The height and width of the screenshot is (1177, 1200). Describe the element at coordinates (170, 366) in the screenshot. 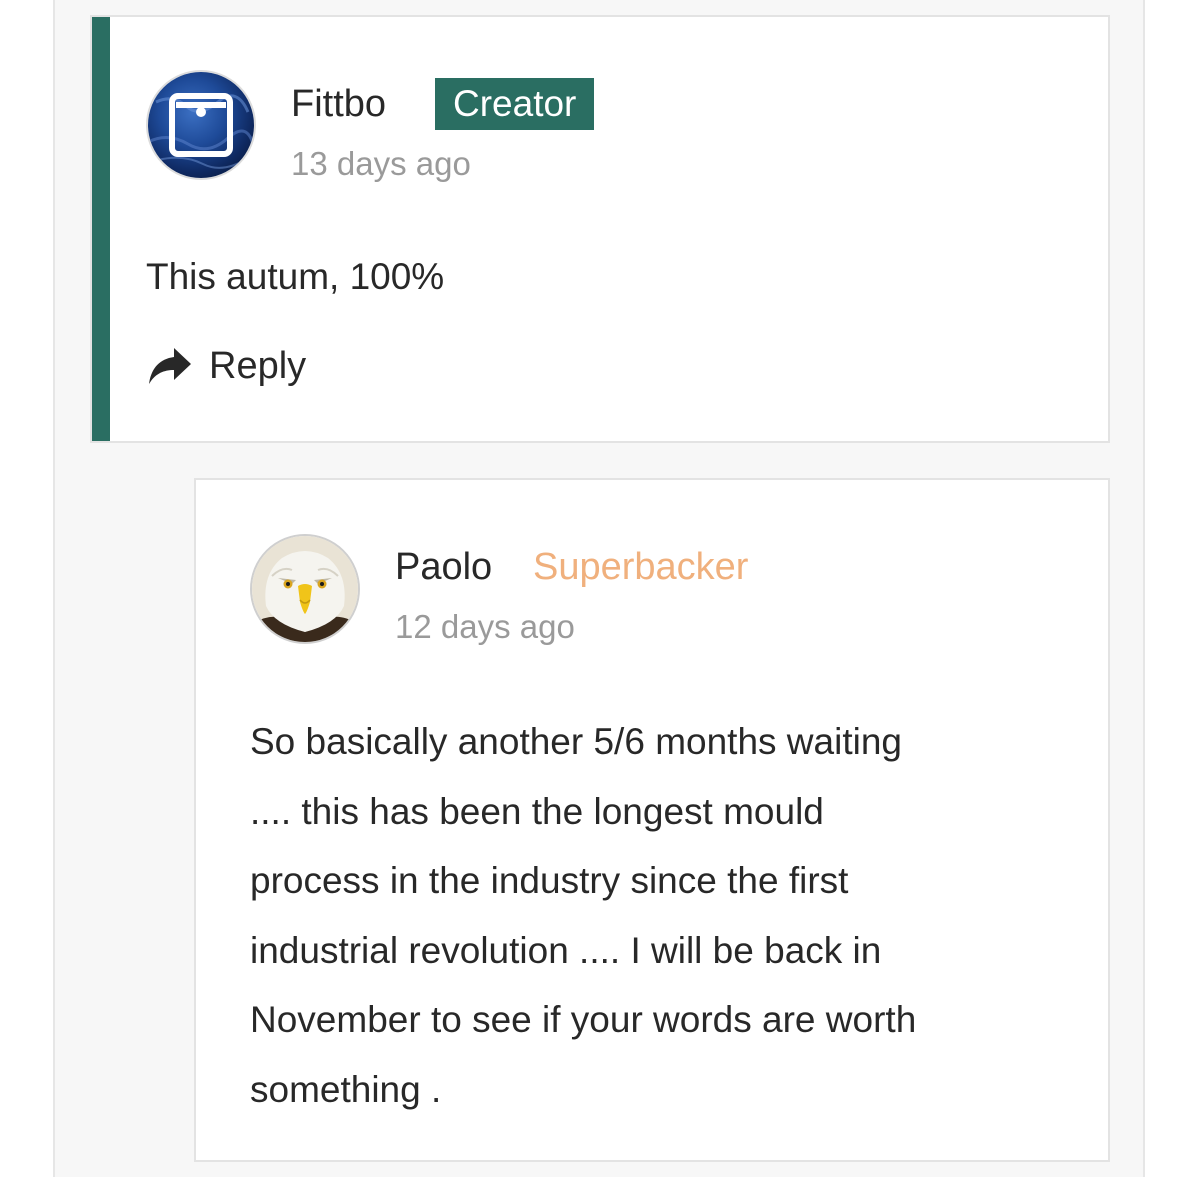

I see `reply-arrow-icon` at that location.